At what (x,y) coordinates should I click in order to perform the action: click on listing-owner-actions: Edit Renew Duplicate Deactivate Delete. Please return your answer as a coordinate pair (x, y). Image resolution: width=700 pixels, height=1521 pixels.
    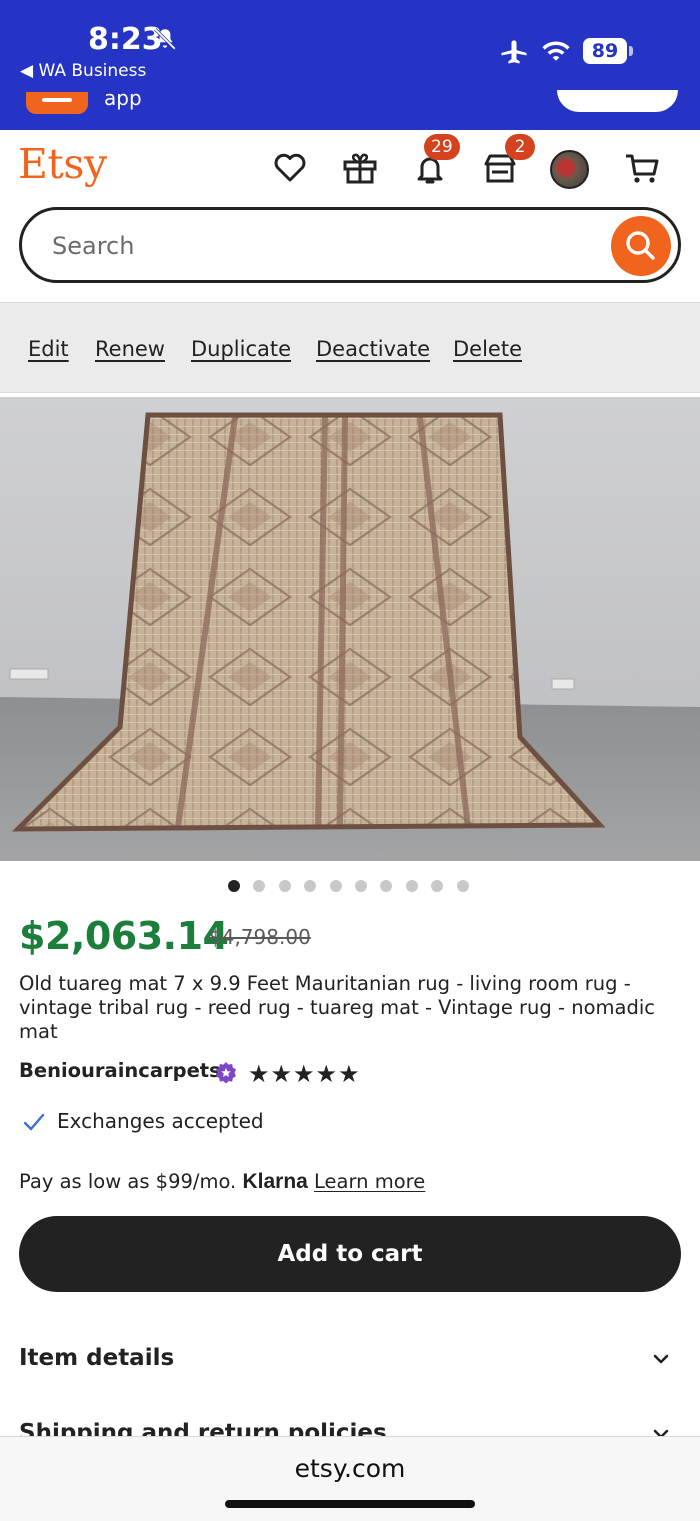
    Looking at the image, I should click on (350, 348).